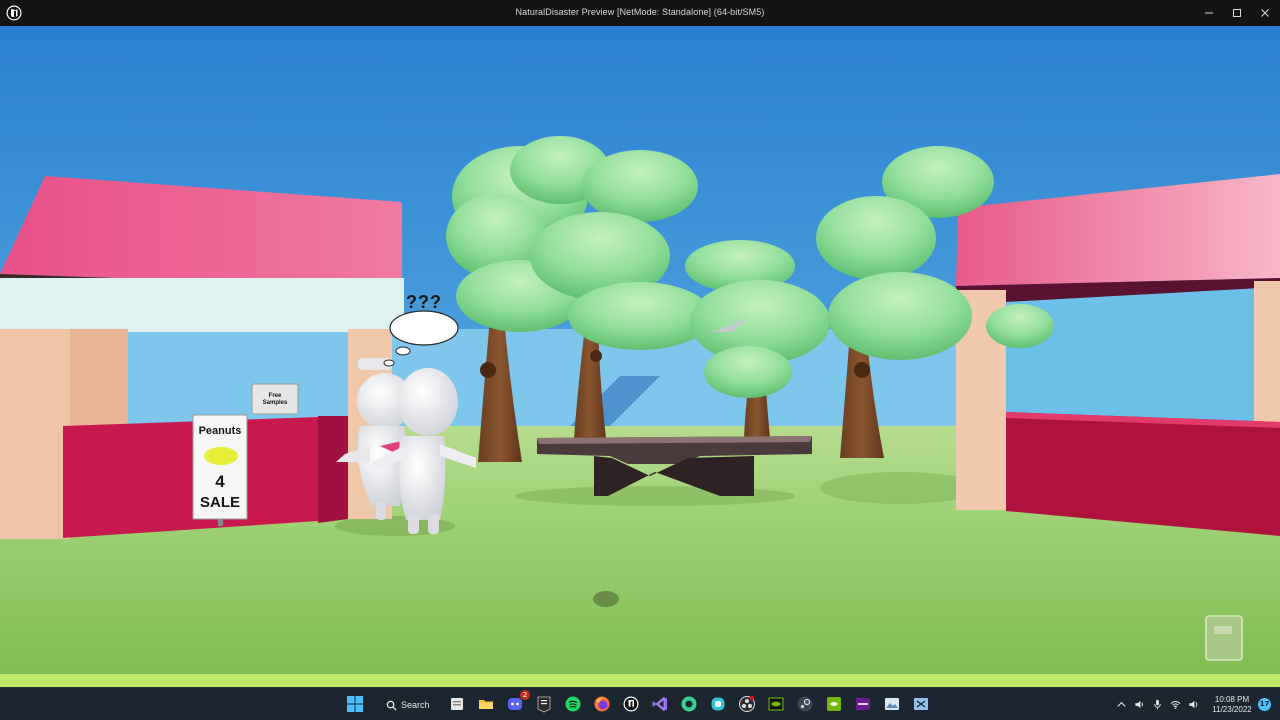 The height and width of the screenshot is (720, 1280). I want to click on taskbar-app-spotify, so click(573, 704).